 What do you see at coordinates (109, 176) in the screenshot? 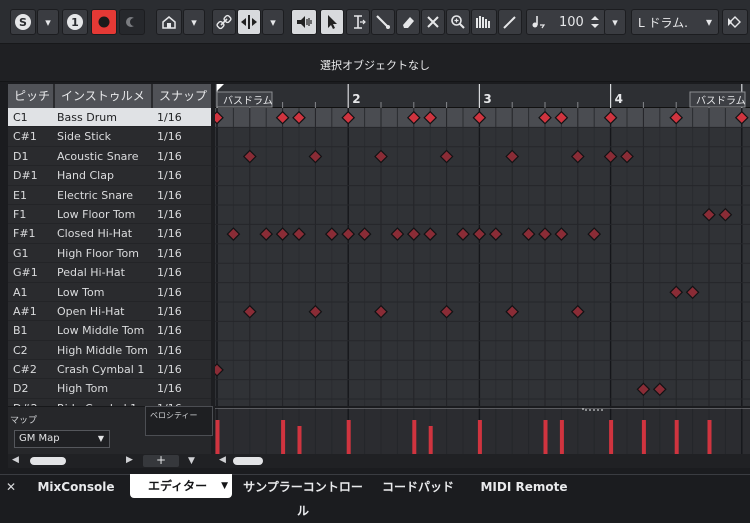
I see `drum-list-row: D#1 Hand Clap 1/16` at bounding box center [109, 176].